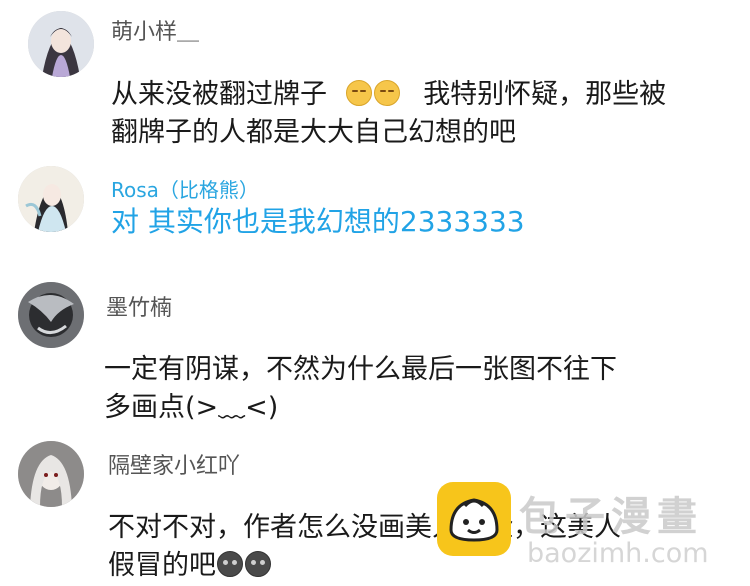 This screenshot has width=750, height=586. What do you see at coordinates (618, 553) in the screenshot?
I see `watermark-url: baozimh.com` at bounding box center [618, 553].